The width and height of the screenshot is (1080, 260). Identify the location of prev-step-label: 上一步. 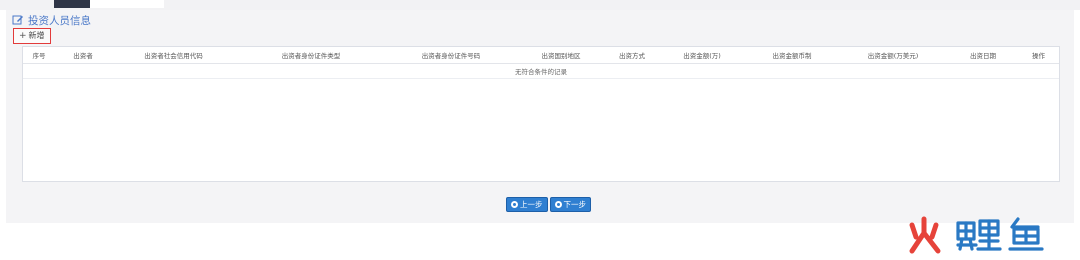
(531, 204).